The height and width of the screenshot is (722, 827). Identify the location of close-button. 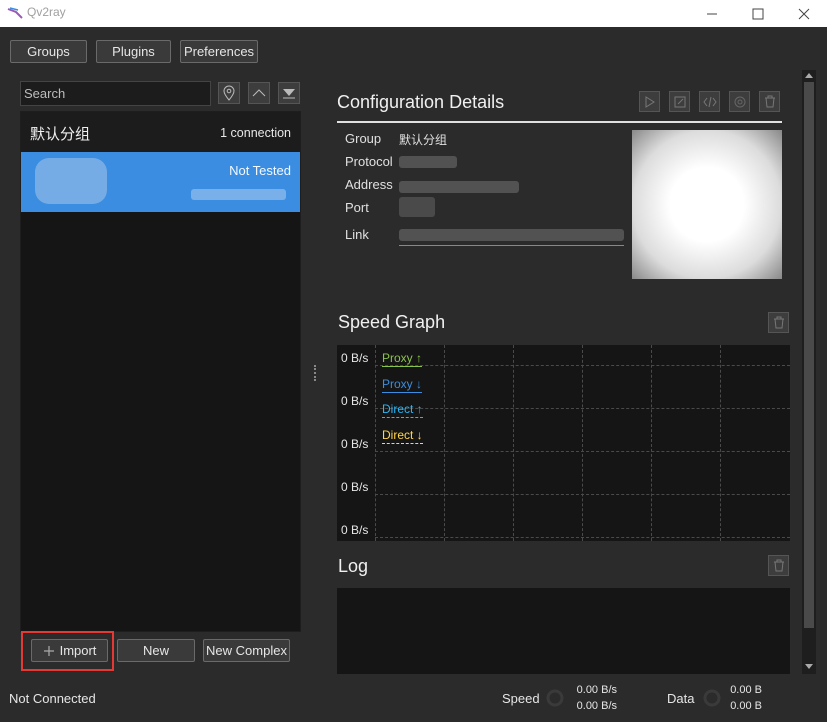
(804, 13).